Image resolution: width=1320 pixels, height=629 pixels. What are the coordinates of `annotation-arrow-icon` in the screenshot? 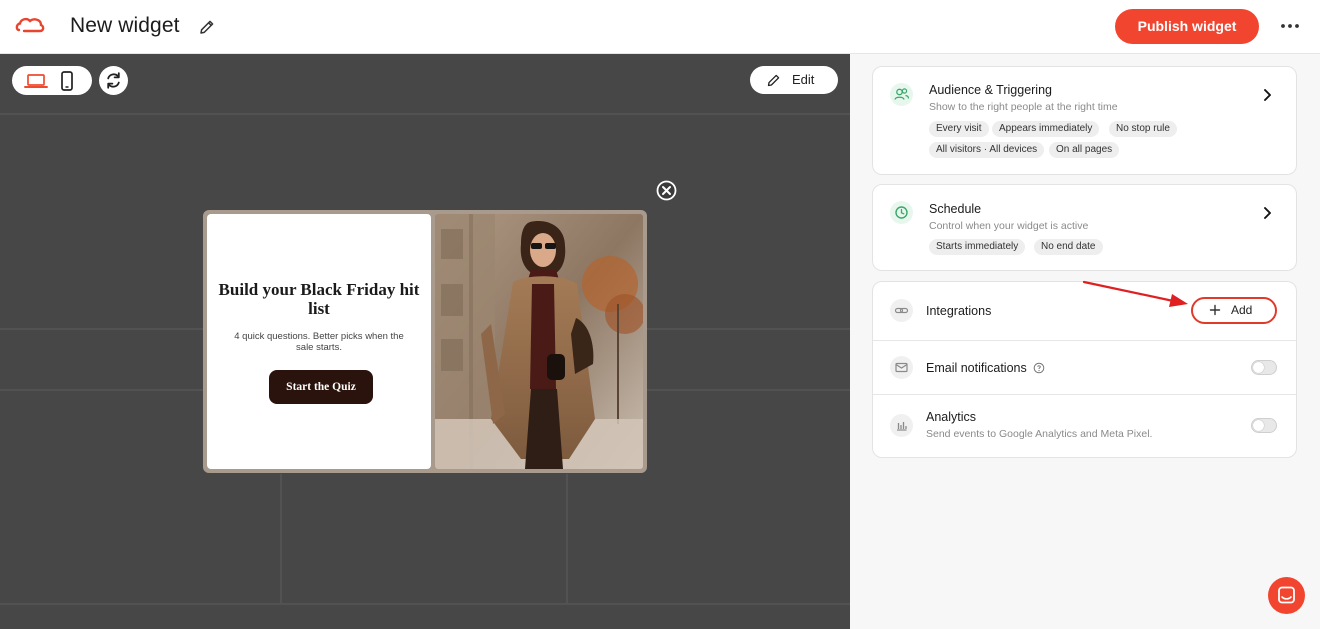 It's located at (1135, 293).